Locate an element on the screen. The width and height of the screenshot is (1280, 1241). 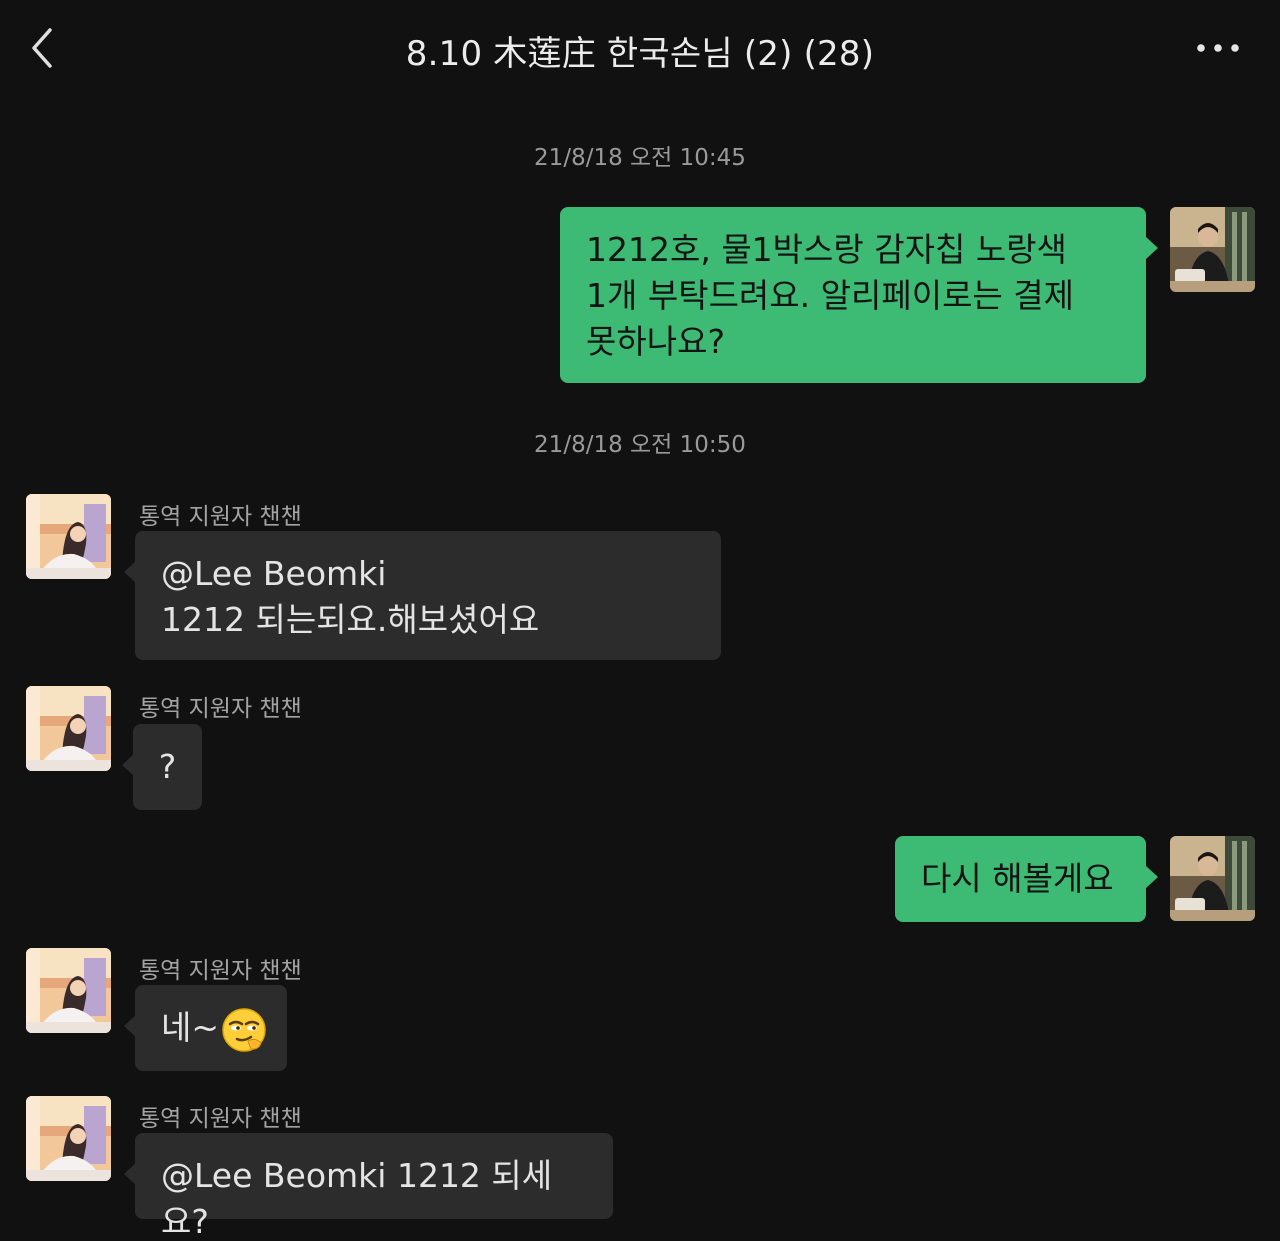
message-line: 못하나요? is located at coordinates (655, 341).